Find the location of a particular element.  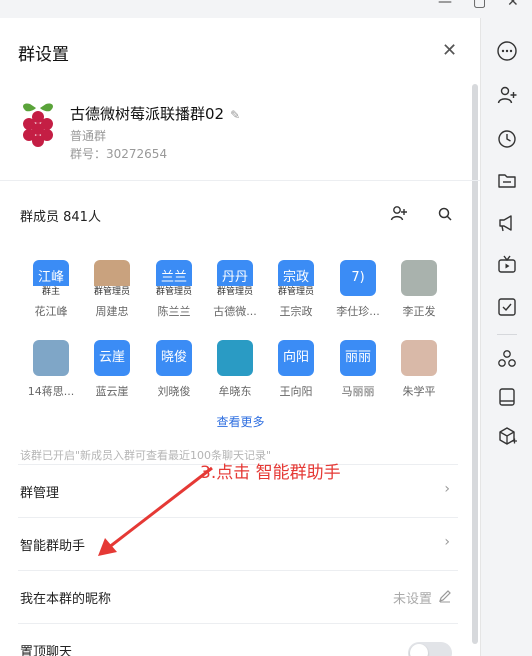

add-person-icon is located at coordinates (507, 95).